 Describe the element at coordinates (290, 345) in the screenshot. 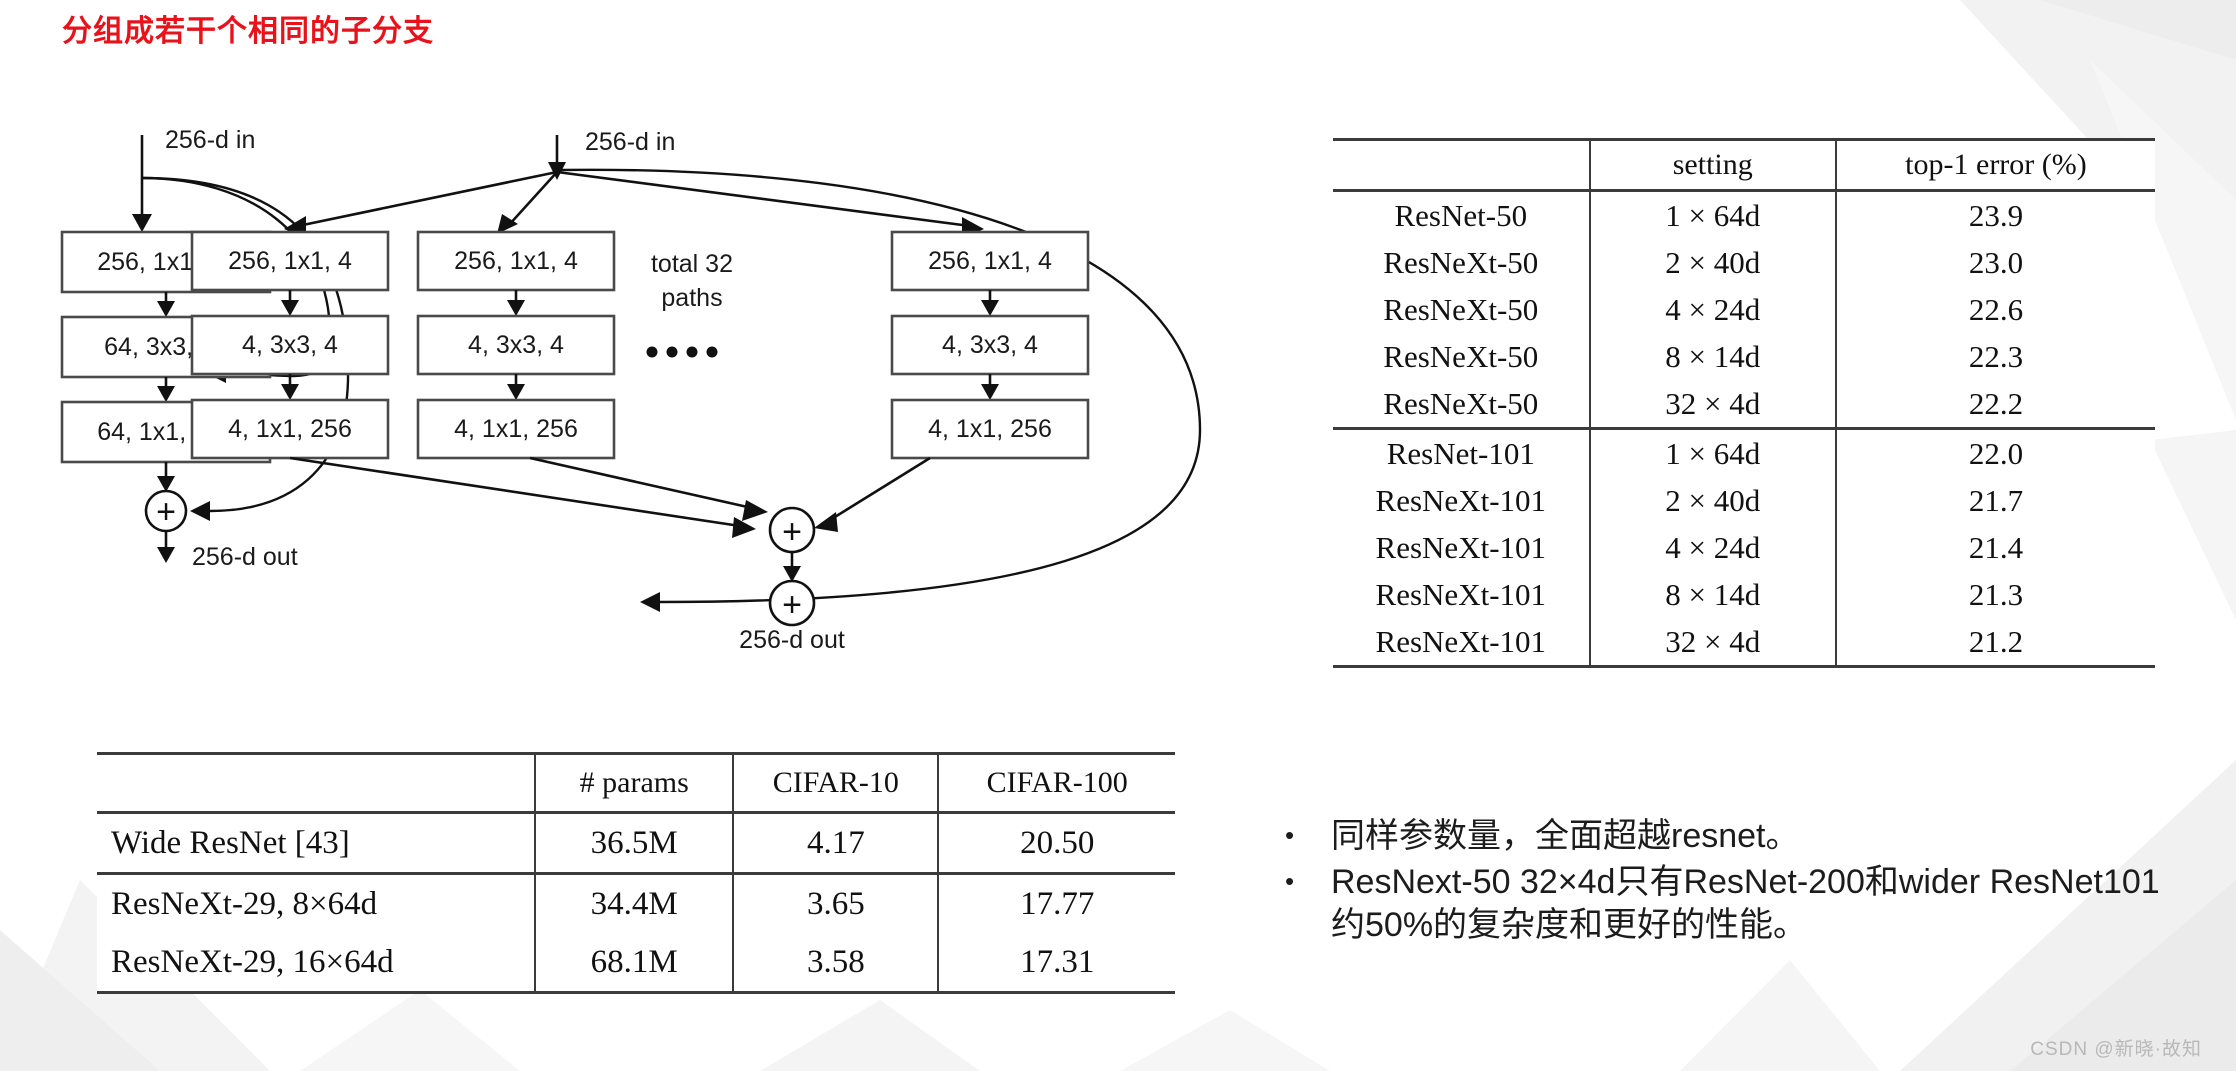

I see `resnext-b0-box1-label: 4, 3x3, 4` at that location.